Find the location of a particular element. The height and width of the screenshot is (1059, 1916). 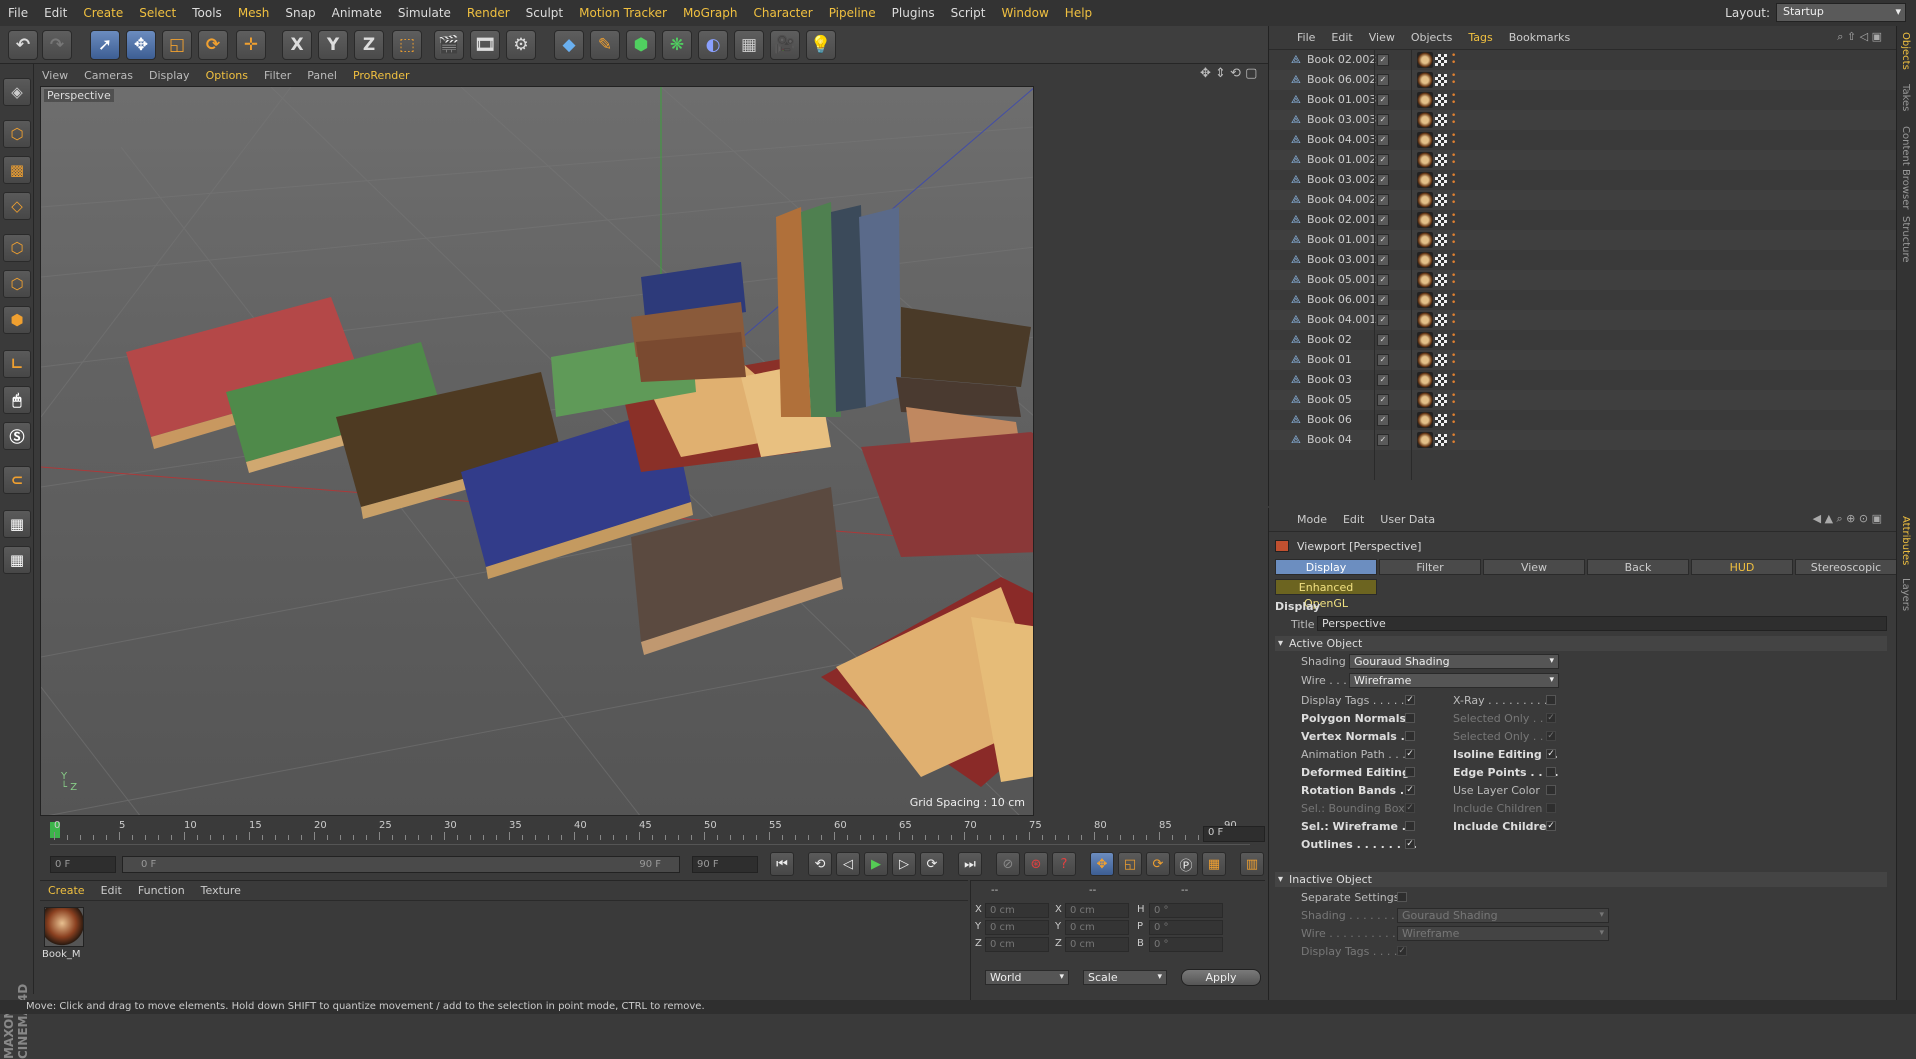

menu-animate: Animate is located at coordinates (357, 13).